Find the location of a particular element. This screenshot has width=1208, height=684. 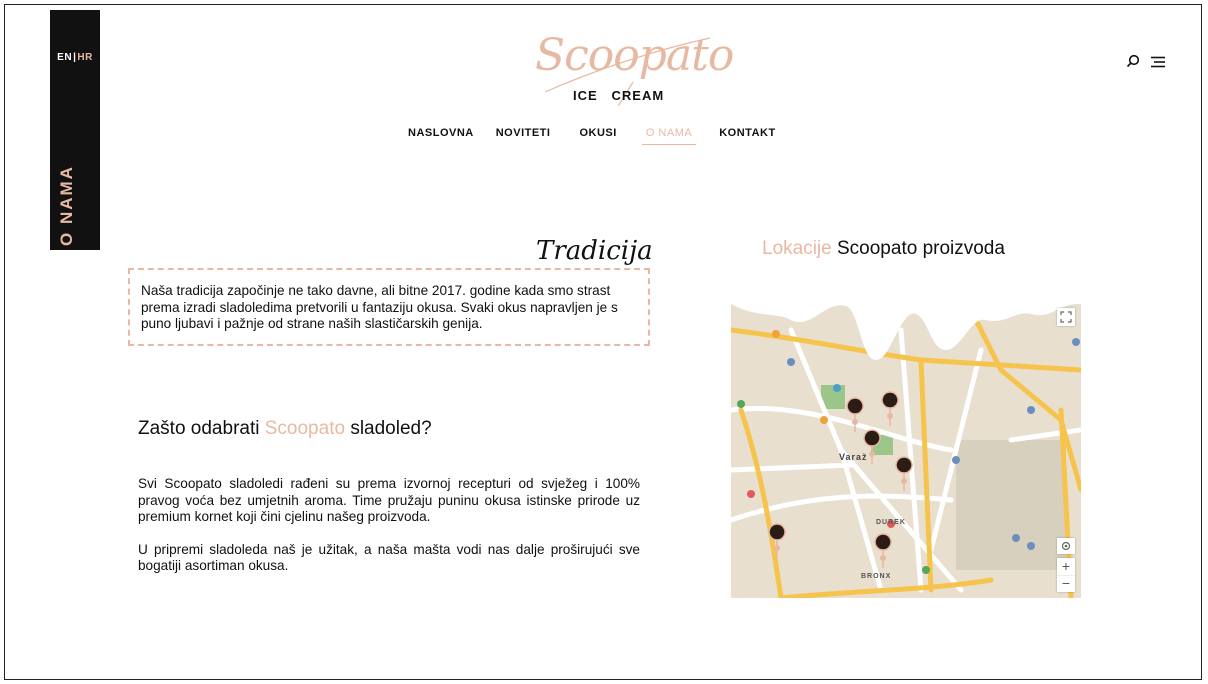

zoom-out-button: − is located at coordinates (1066, 584).